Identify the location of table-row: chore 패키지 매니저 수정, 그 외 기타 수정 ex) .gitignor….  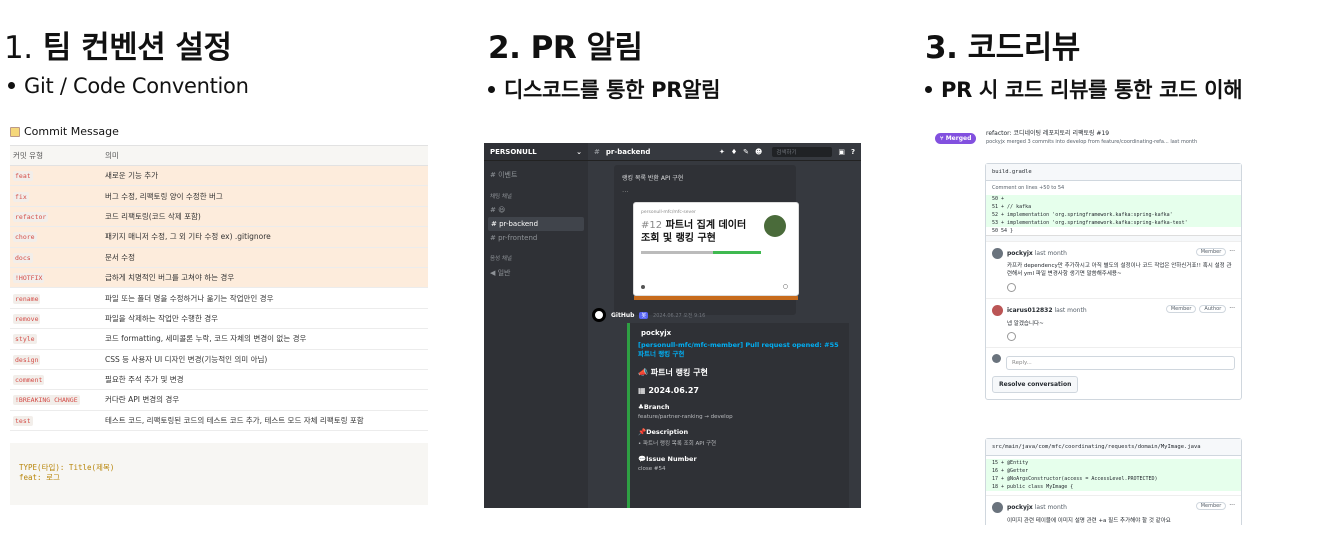
(219, 237).